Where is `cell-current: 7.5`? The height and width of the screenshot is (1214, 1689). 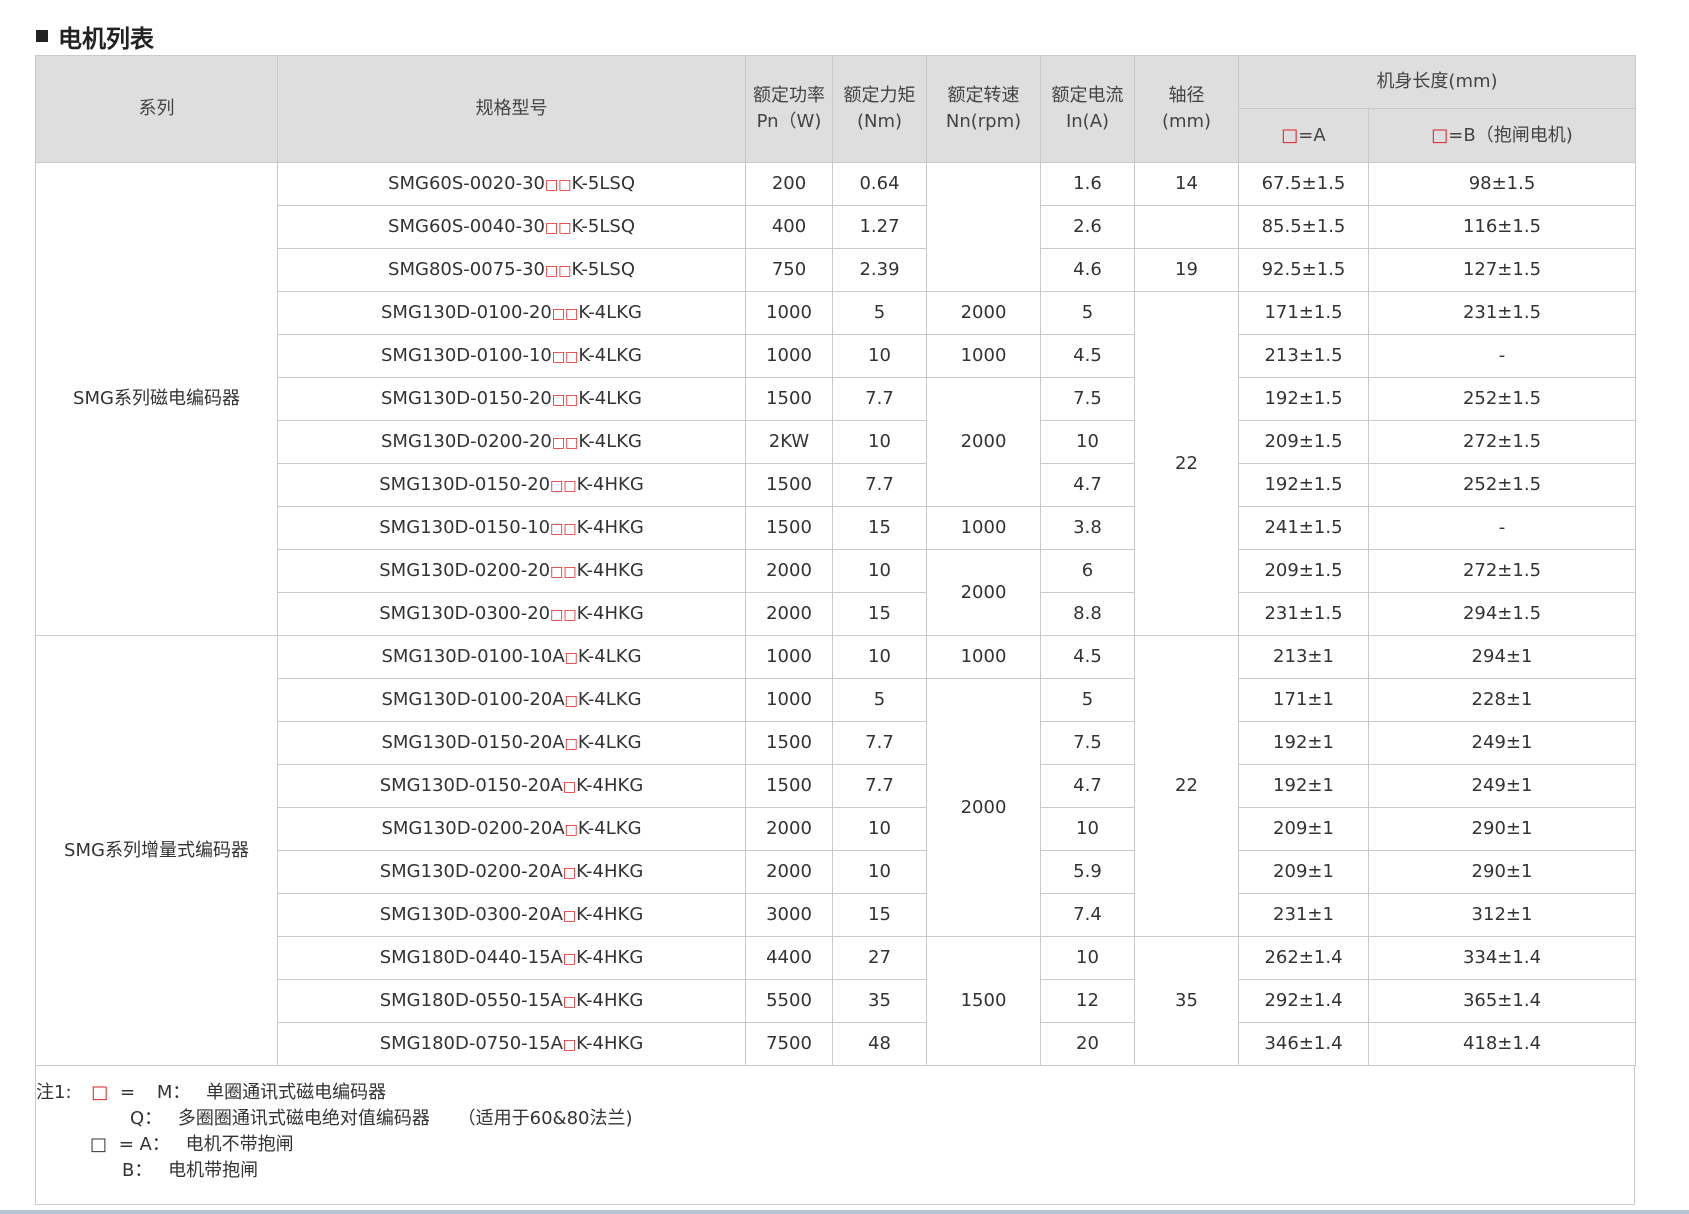 cell-current: 7.5 is located at coordinates (1087, 399).